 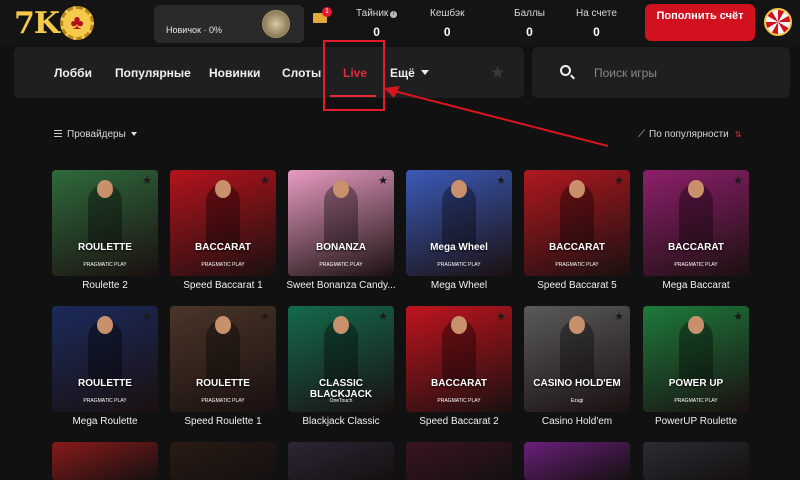 What do you see at coordinates (73, 73) in the screenshot?
I see `nav-item-lobby: Лобби` at bounding box center [73, 73].